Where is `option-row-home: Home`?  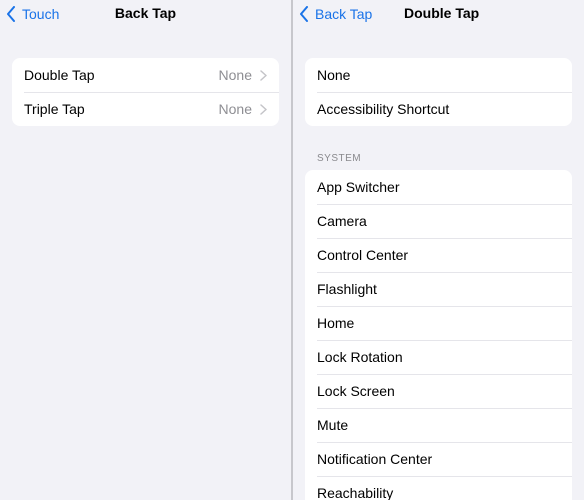 option-row-home: Home is located at coordinates (438, 323).